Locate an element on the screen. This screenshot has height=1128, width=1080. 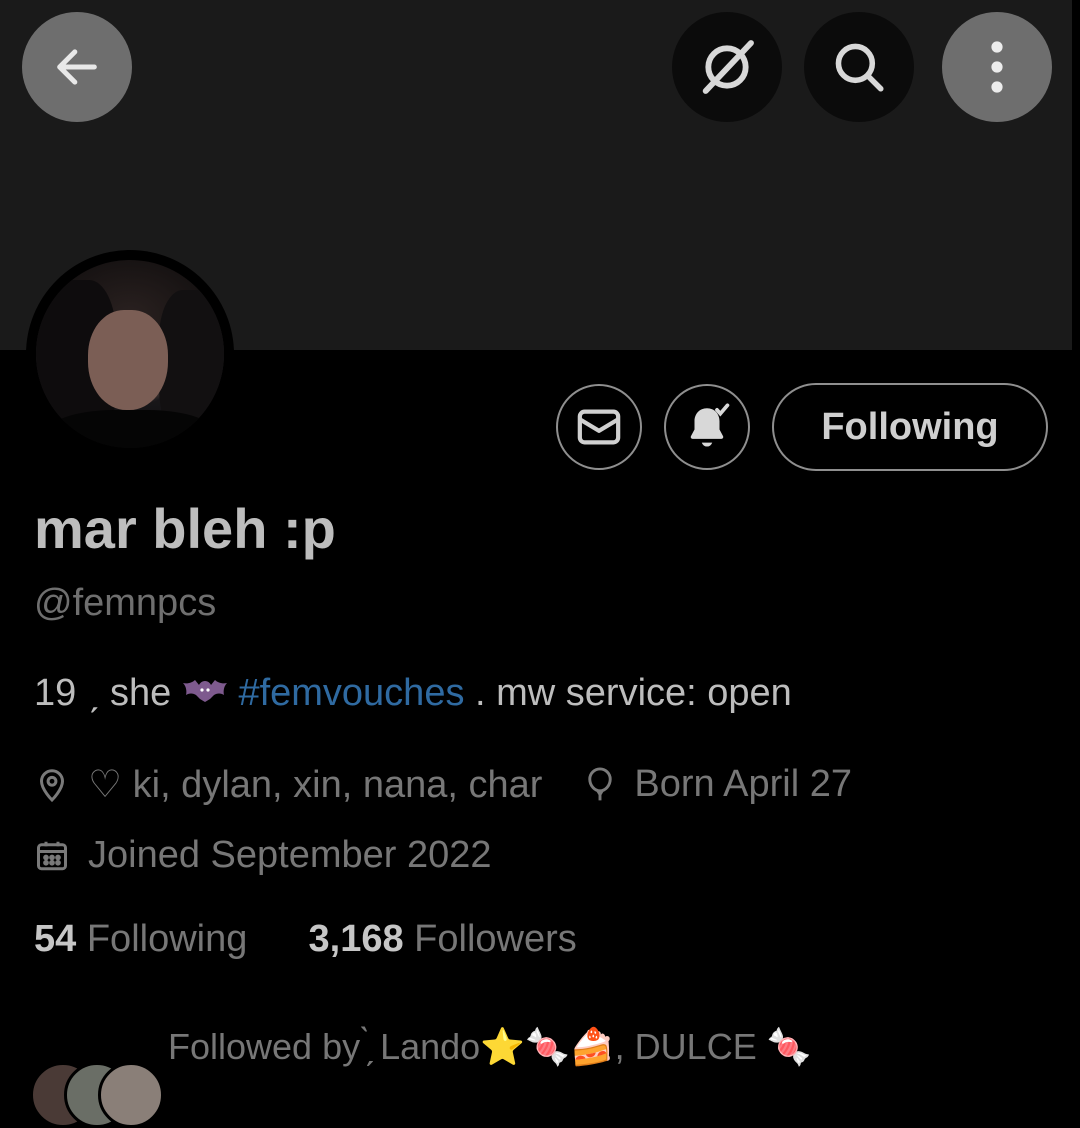
location-text: ♡ ki, dylan, xin, nana, char is located at coordinates (315, 785).